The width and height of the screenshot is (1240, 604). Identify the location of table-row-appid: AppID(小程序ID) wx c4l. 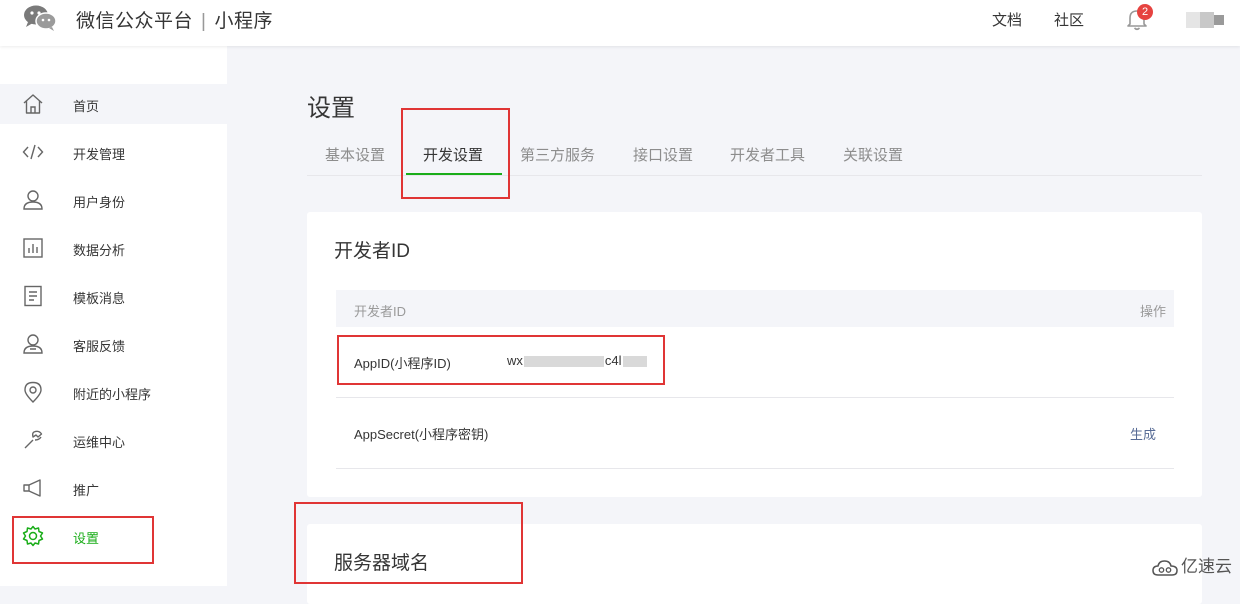
(755, 362).